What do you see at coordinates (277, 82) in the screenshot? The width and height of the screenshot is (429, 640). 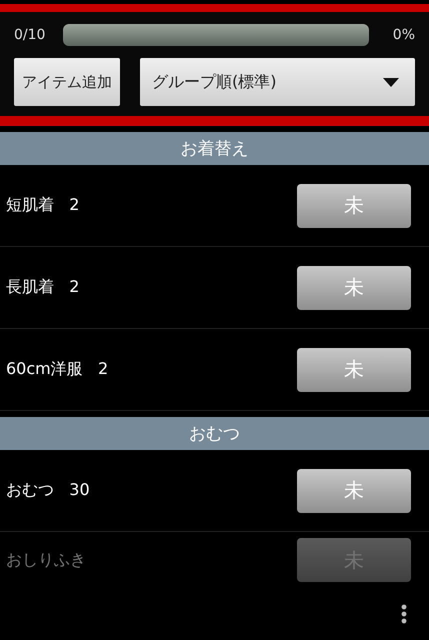 I see `sort-dropdown: グループ順(標準)` at bounding box center [277, 82].